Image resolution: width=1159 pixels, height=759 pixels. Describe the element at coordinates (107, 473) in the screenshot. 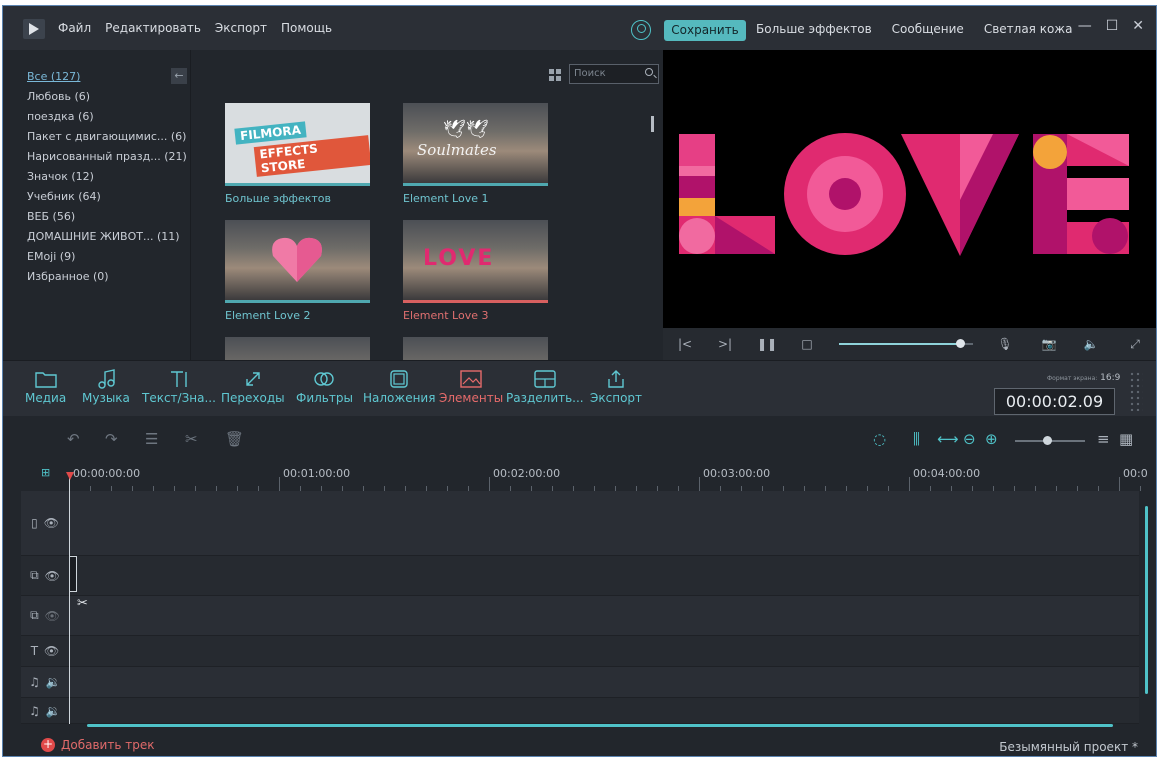

I see `ruler-label: 00:00:00:00` at that location.